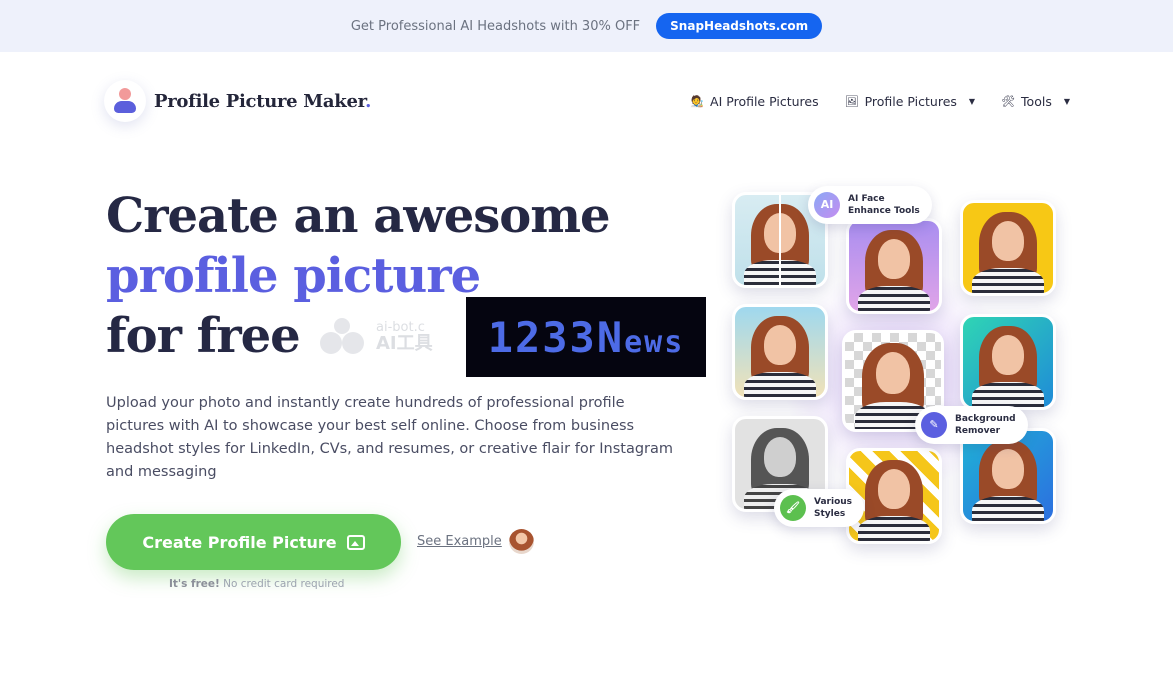 The image size is (1173, 675). Describe the element at coordinates (793, 508) in the screenshot. I see `brush-icon: 🖌` at that location.